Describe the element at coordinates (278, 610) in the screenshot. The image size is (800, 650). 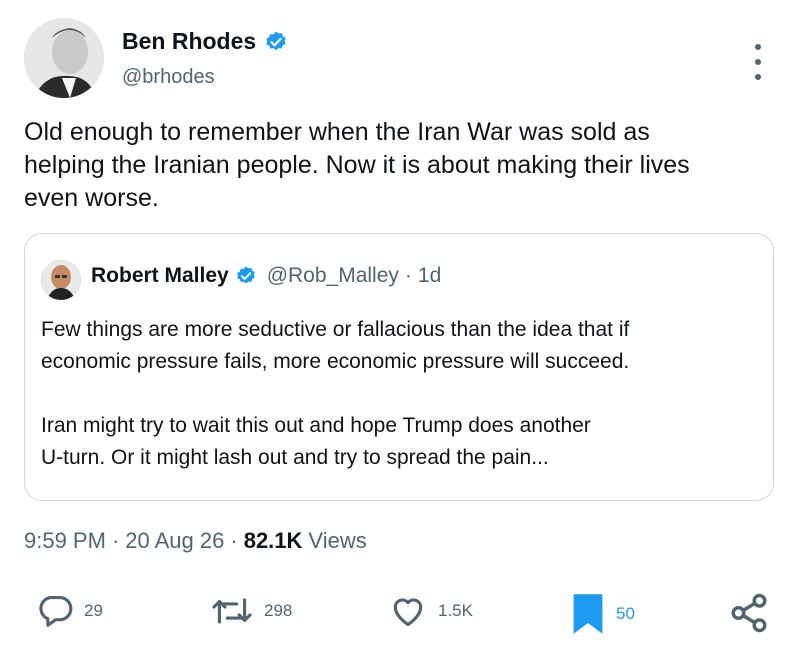
I see `repost-count: 298` at that location.